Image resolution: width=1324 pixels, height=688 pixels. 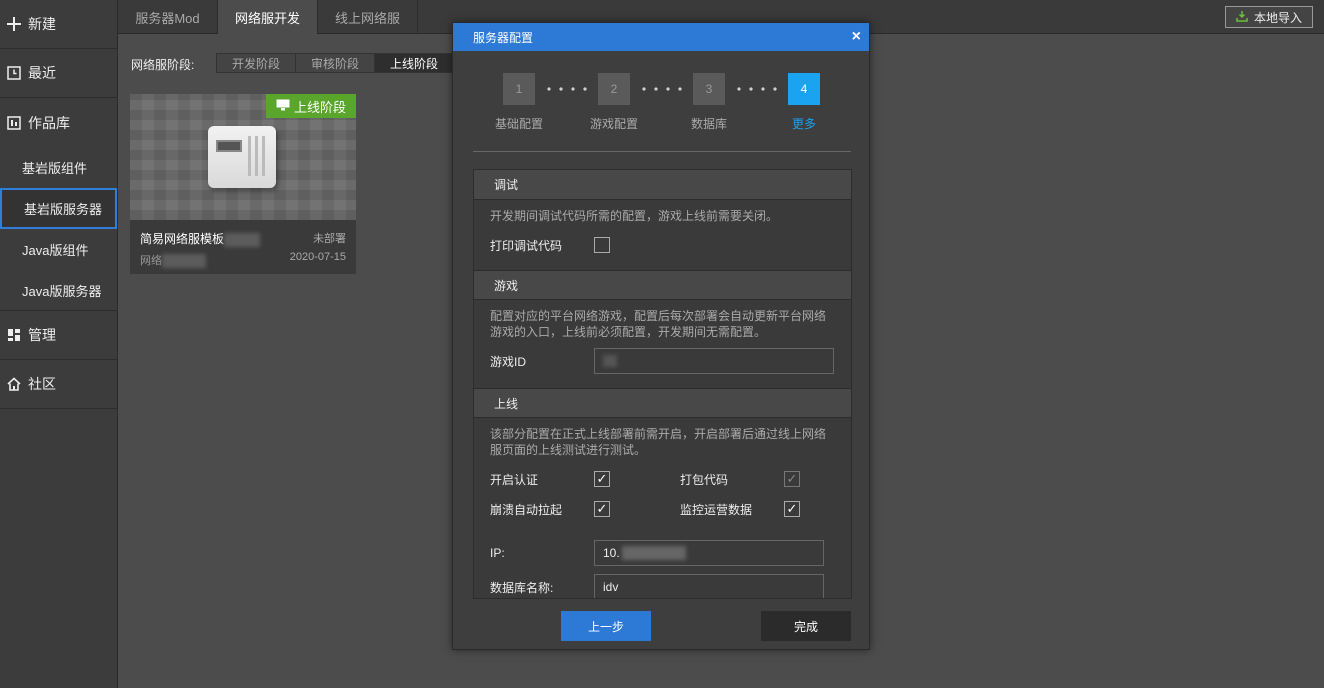 I want to click on divider, so click(x=662, y=151).